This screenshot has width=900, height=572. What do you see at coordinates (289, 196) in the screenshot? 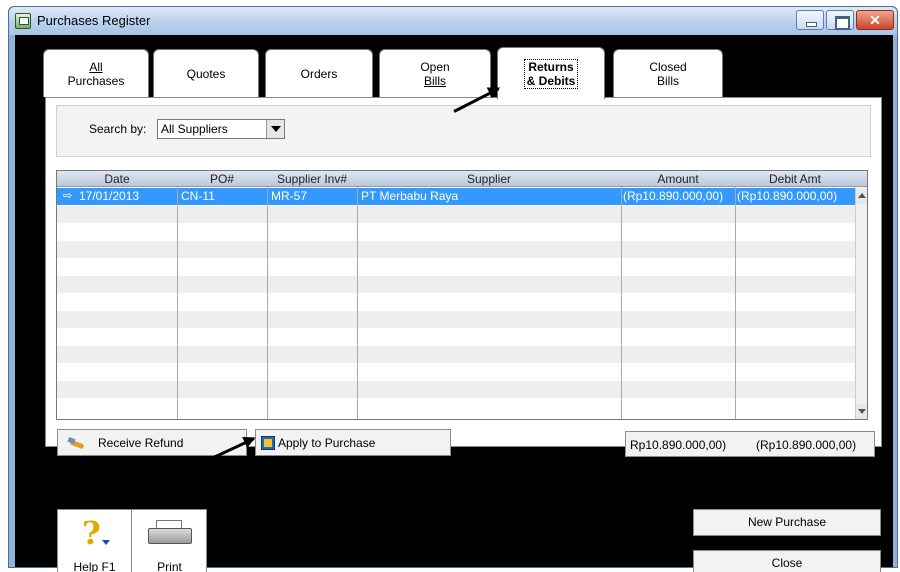
I see `table-cell: MR-57` at bounding box center [289, 196].